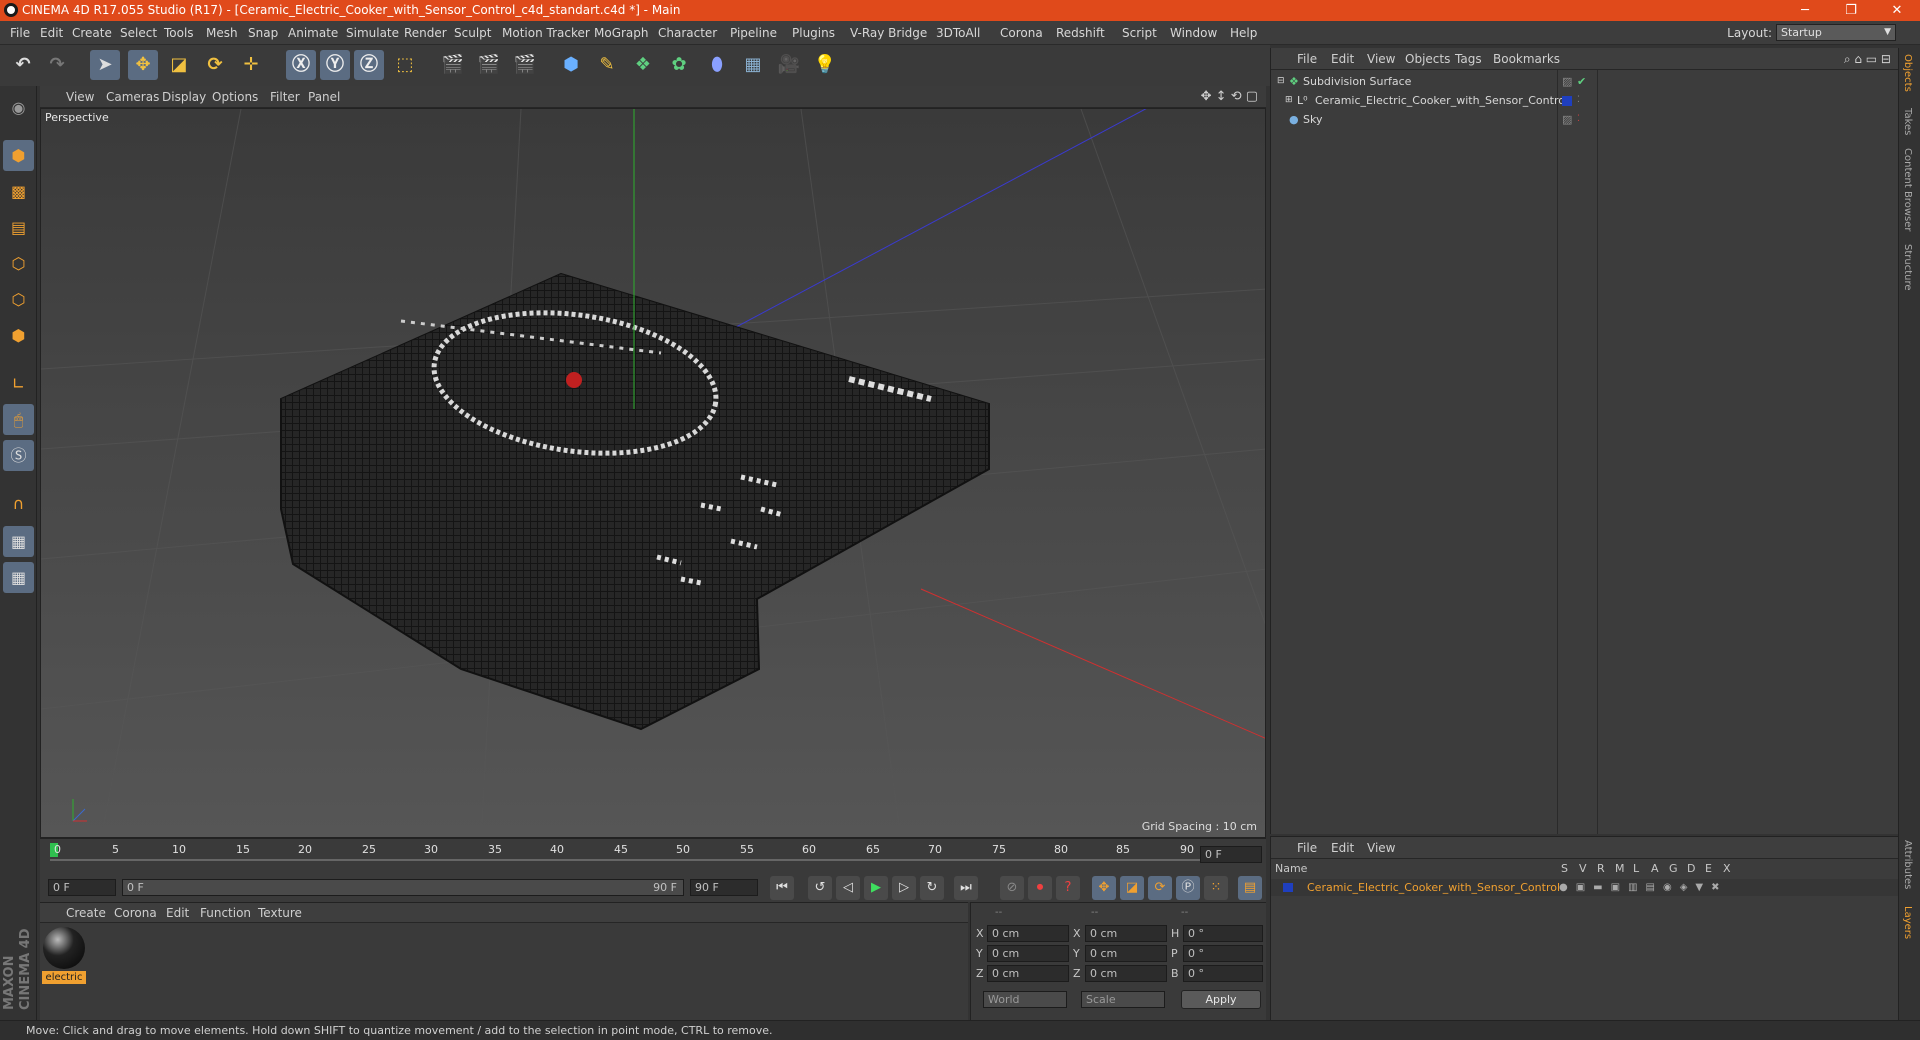  What do you see at coordinates (1126, 973) in the screenshot?
I see `size-z-field: 0 cm` at bounding box center [1126, 973].